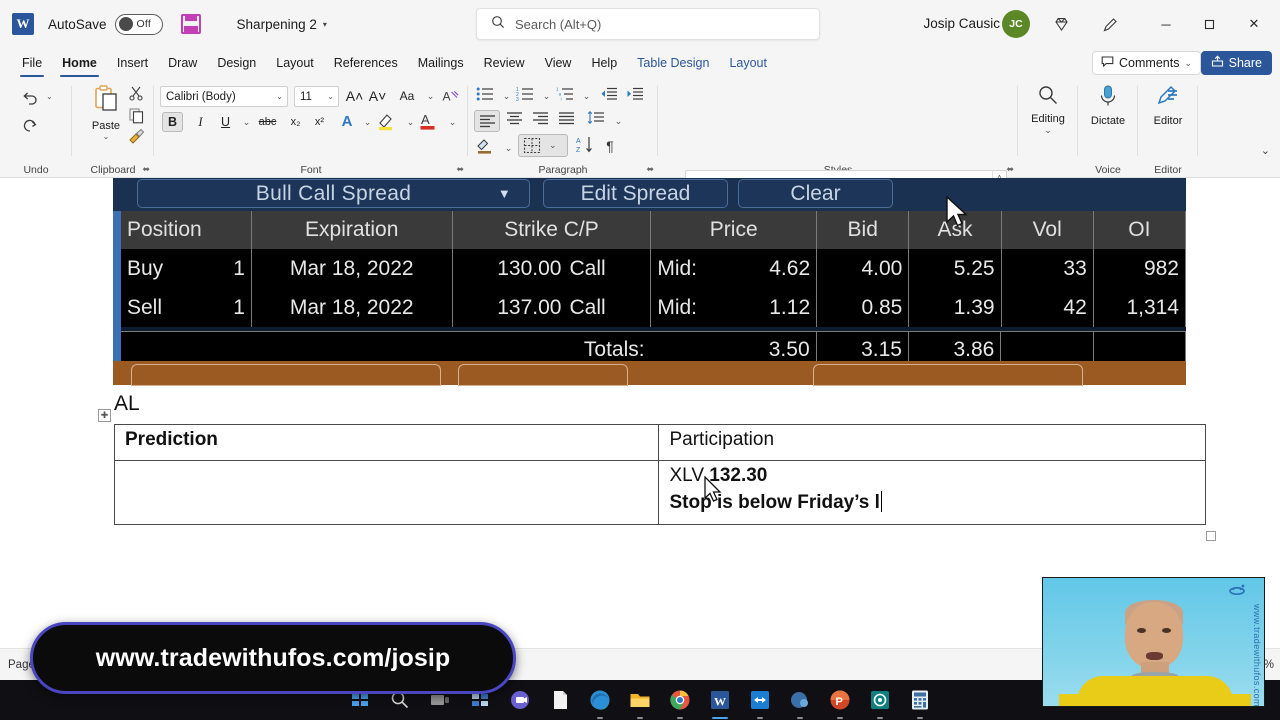 This screenshot has width=1280, height=720. What do you see at coordinates (460, 169) in the screenshot?
I see `font-dialog-launcher: ⬌` at bounding box center [460, 169].